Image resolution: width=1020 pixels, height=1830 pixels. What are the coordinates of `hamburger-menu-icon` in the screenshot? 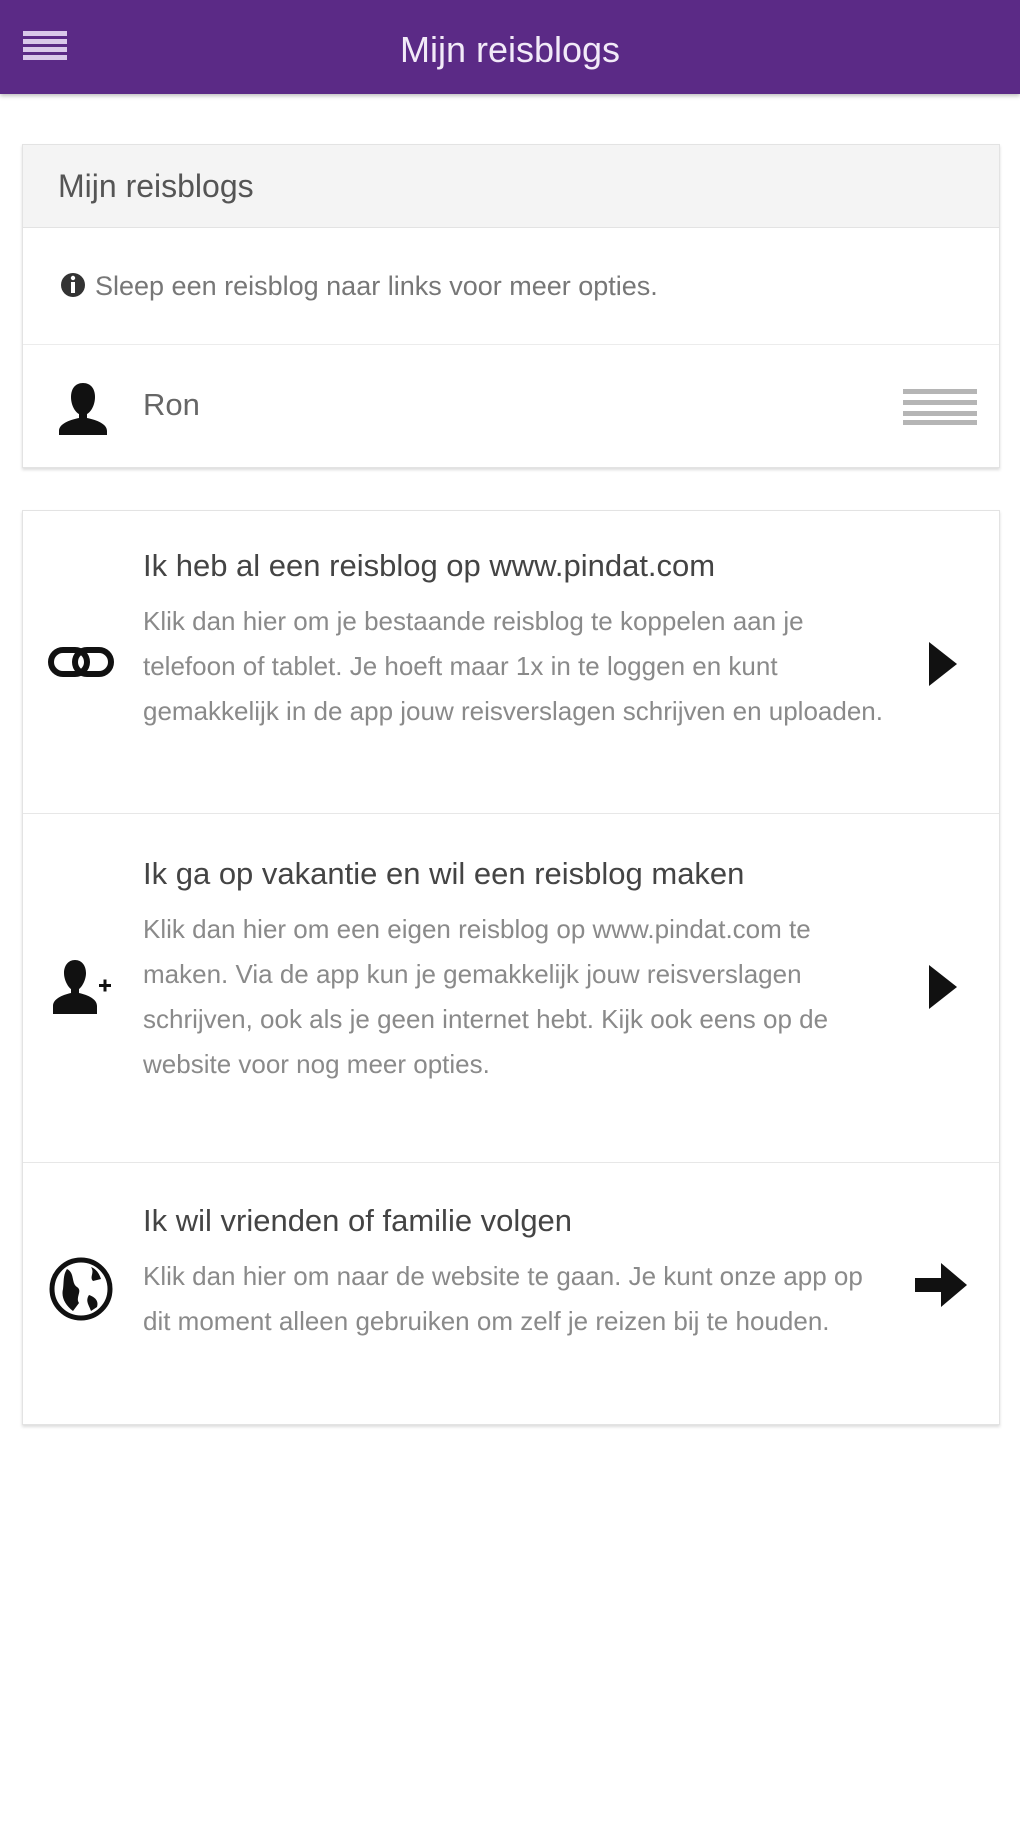 It's located at (45, 47).